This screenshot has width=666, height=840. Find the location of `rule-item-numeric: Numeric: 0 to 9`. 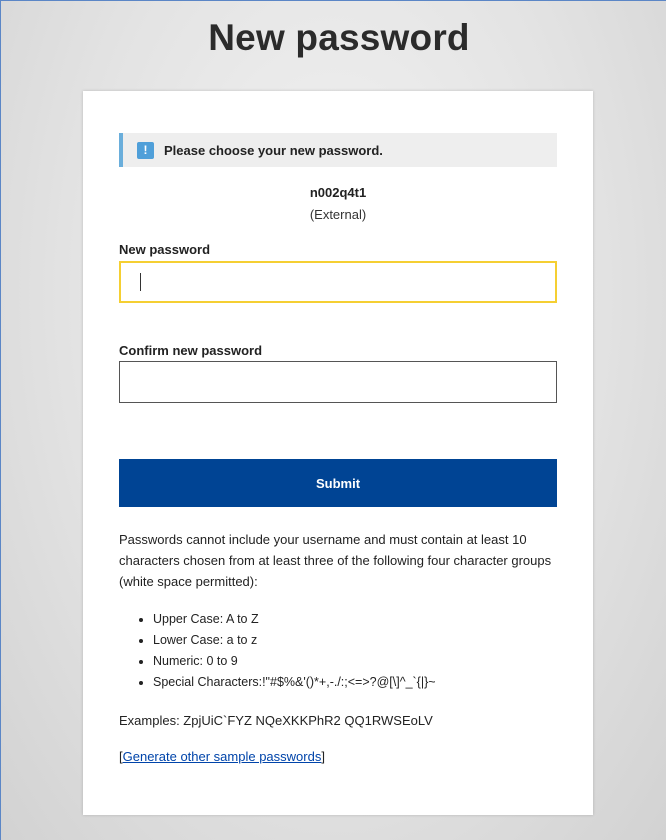

rule-item-numeric: Numeric: 0 to 9 is located at coordinates (294, 661).